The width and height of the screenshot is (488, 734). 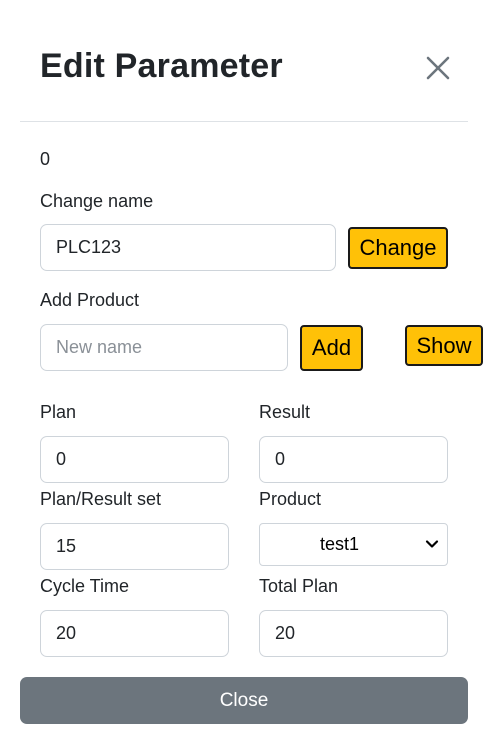 I want to click on show-button: Show, so click(x=444, y=345).